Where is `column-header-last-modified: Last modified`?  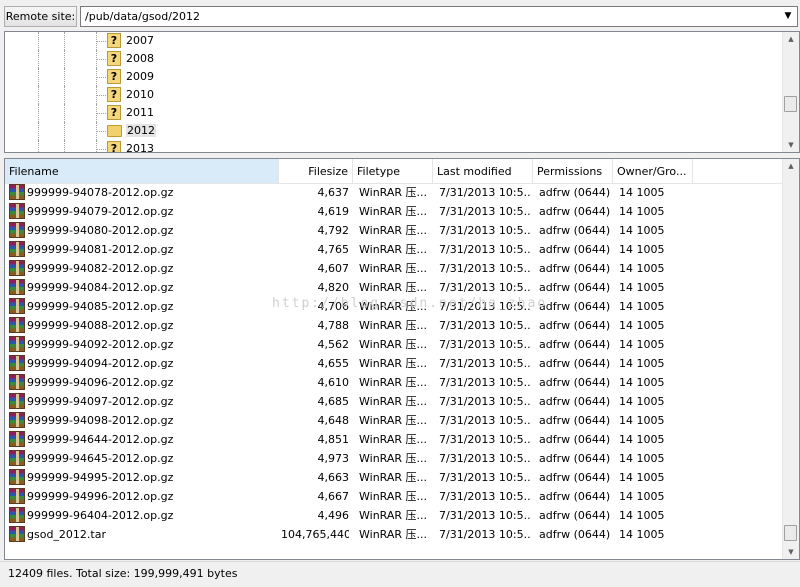
column-header-last-modified: Last modified is located at coordinates (483, 171).